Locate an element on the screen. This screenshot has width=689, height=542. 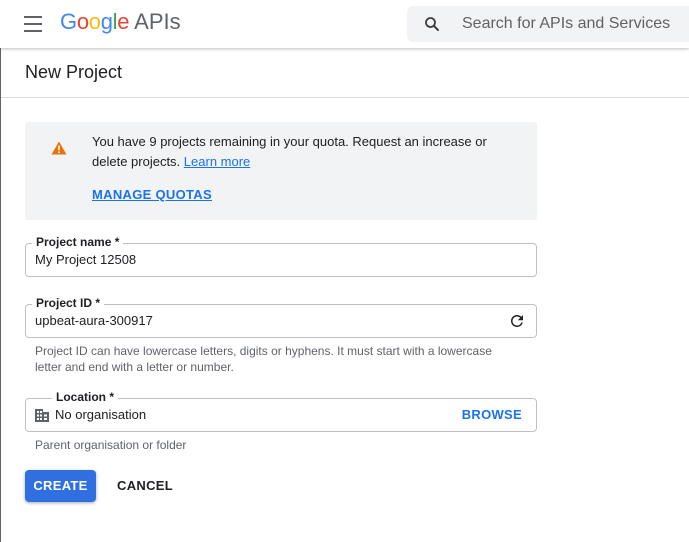
location-field: Location * No organisation BROWSE is located at coordinates (281, 410).